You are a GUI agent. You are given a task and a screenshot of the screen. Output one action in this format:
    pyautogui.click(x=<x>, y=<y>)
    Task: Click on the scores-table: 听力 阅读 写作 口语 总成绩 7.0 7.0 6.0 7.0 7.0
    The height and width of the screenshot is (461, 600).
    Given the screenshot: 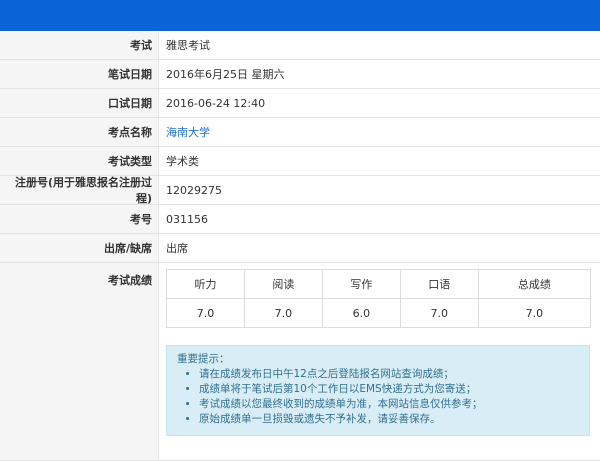 What is the action you would take?
    pyautogui.click(x=379, y=298)
    